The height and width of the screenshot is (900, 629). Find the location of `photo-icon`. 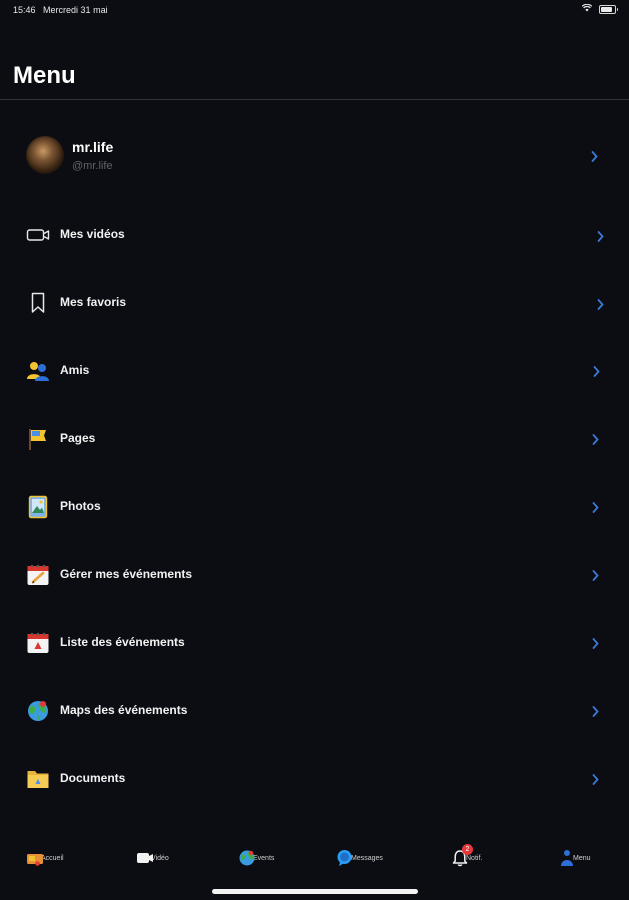

photo-icon is located at coordinates (38, 507).